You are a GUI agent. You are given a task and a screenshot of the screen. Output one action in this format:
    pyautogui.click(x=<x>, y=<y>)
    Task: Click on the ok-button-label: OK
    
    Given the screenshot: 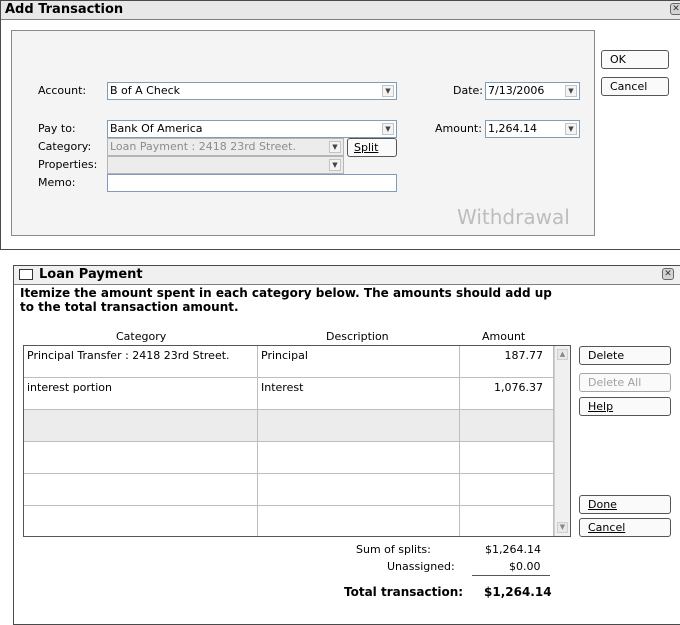 What is the action you would take?
    pyautogui.click(x=618, y=59)
    